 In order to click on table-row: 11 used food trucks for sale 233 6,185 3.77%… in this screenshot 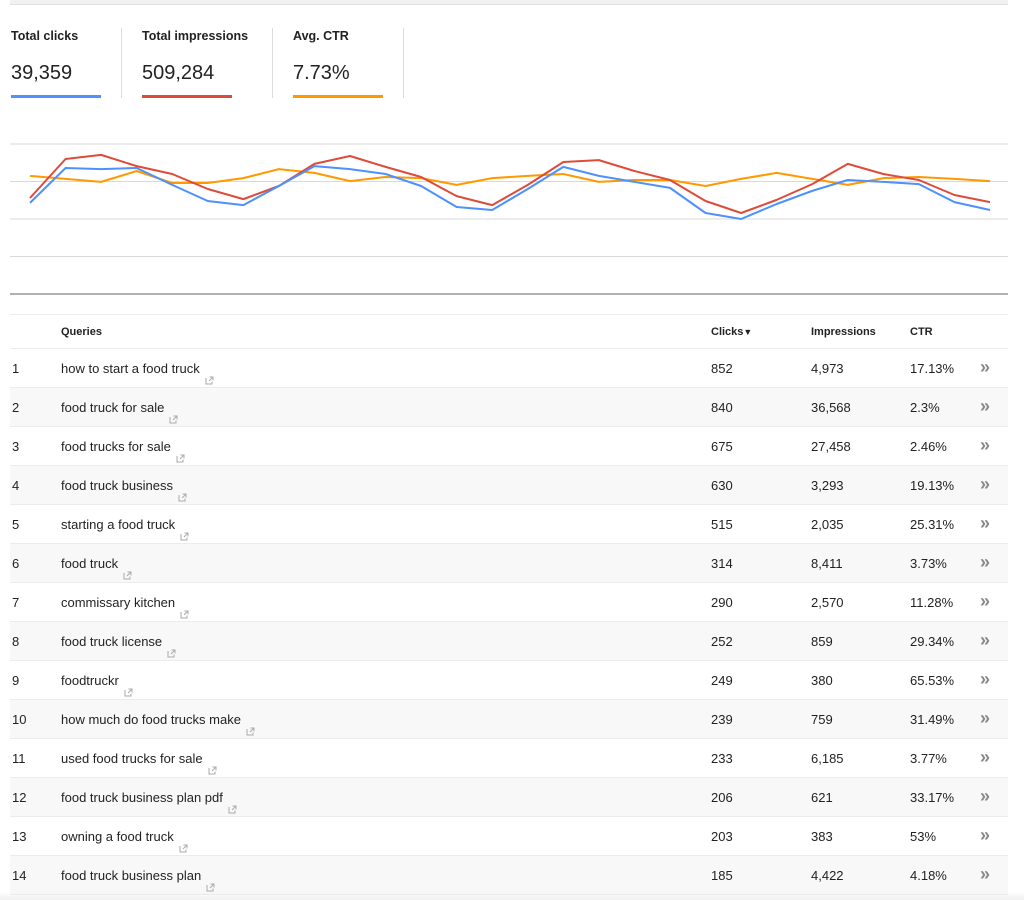, I will do `click(509, 758)`.